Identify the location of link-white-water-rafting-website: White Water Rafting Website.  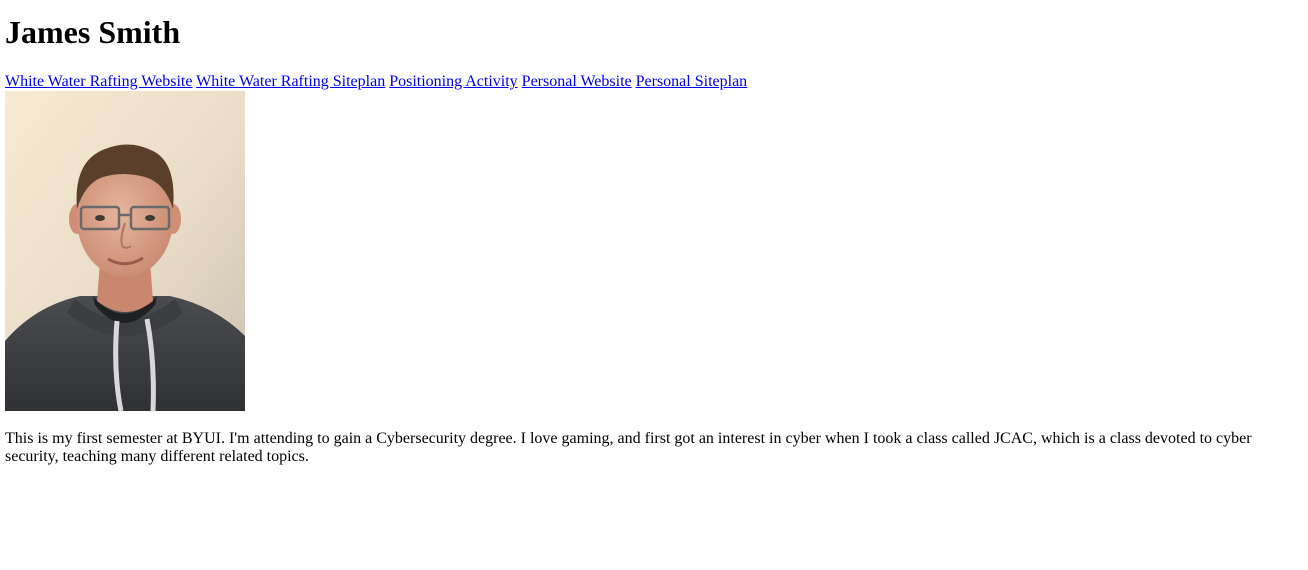
(98, 81).